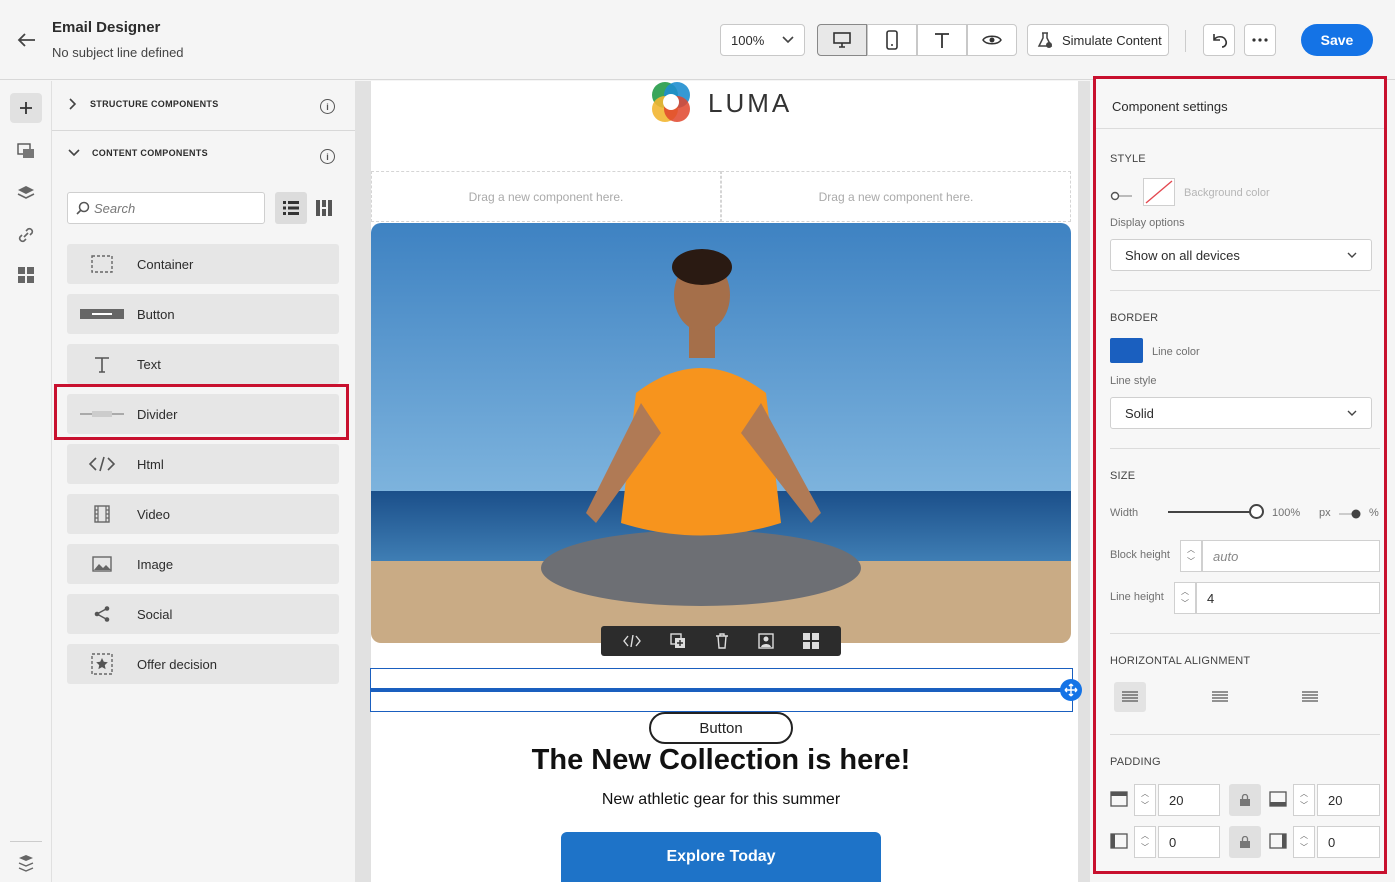 This screenshot has height=882, width=1395. Describe the element at coordinates (138, 153) in the screenshot. I see `content-components-header: CONTENT COMPONENTS` at that location.